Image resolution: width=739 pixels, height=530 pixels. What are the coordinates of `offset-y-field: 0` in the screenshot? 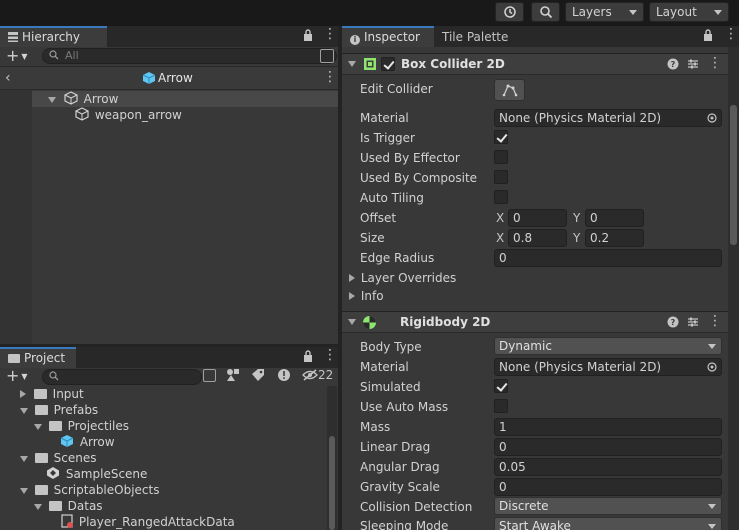 It's located at (614, 218).